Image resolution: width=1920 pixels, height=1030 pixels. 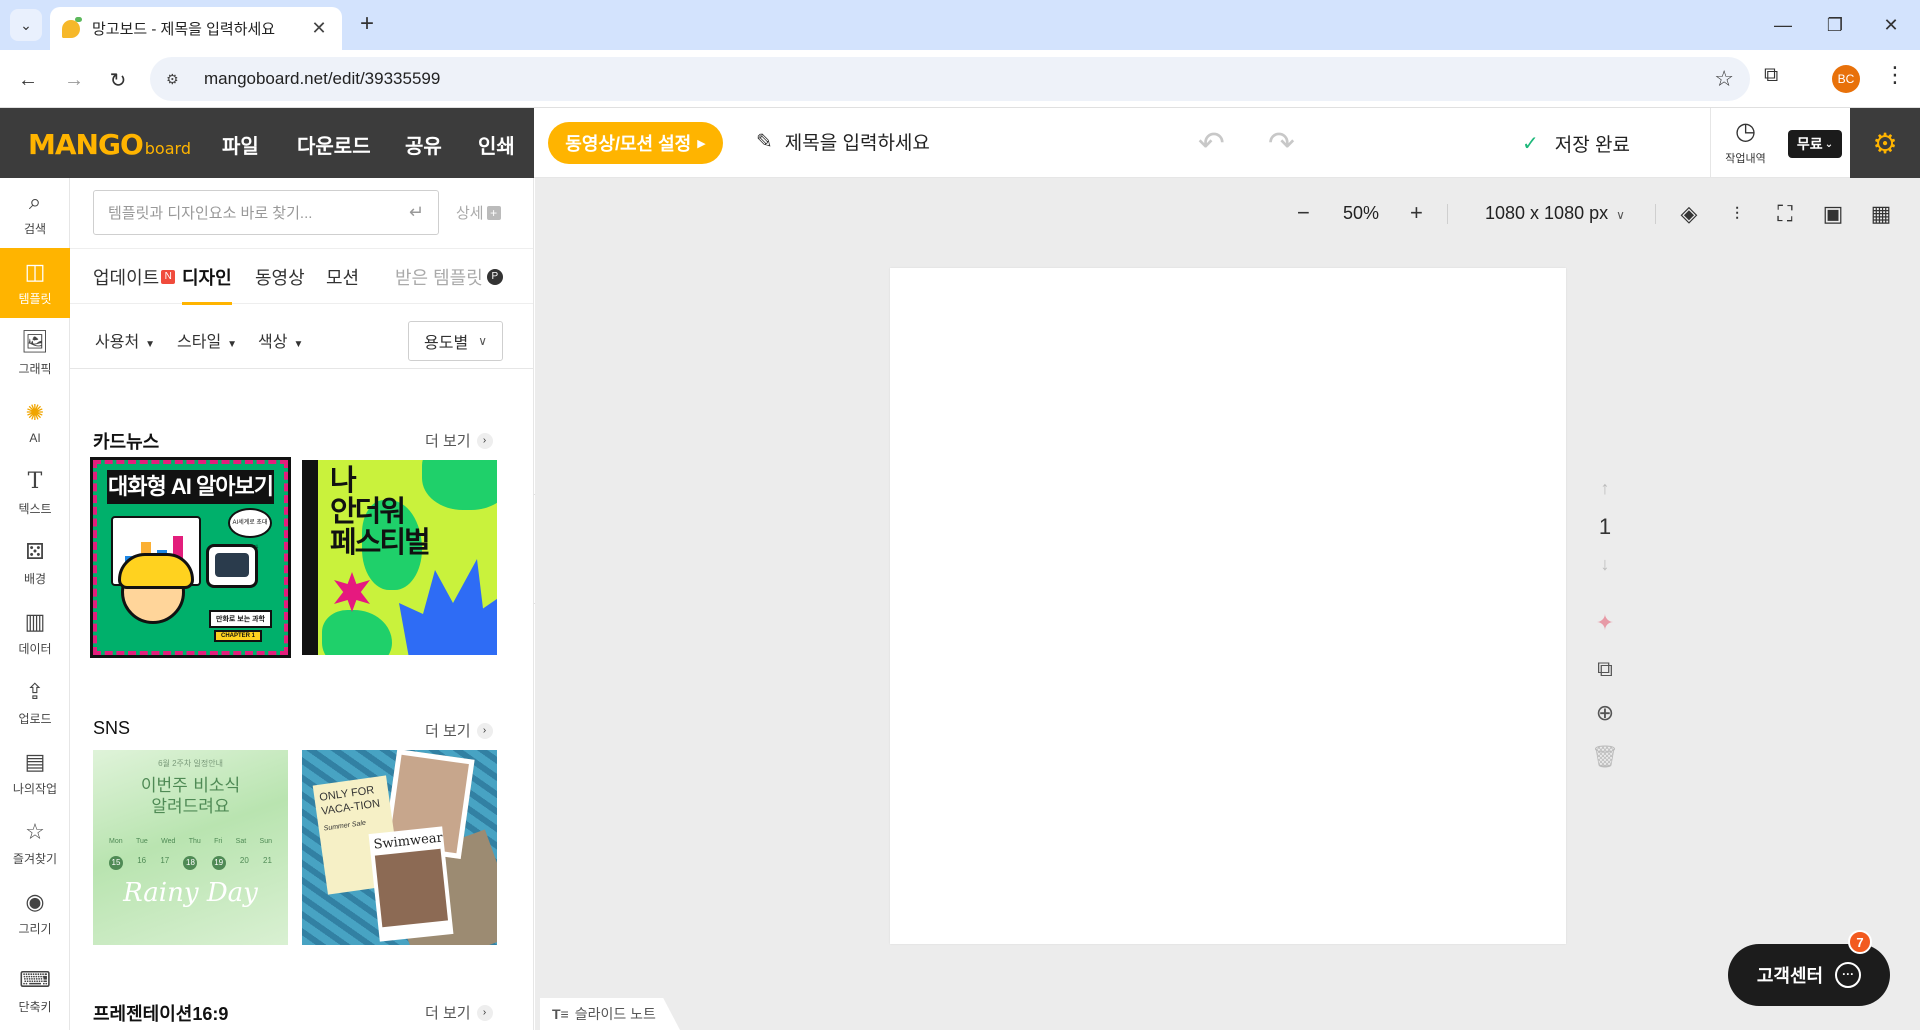 I want to click on settings-button: ⚙, so click(x=1885, y=143).